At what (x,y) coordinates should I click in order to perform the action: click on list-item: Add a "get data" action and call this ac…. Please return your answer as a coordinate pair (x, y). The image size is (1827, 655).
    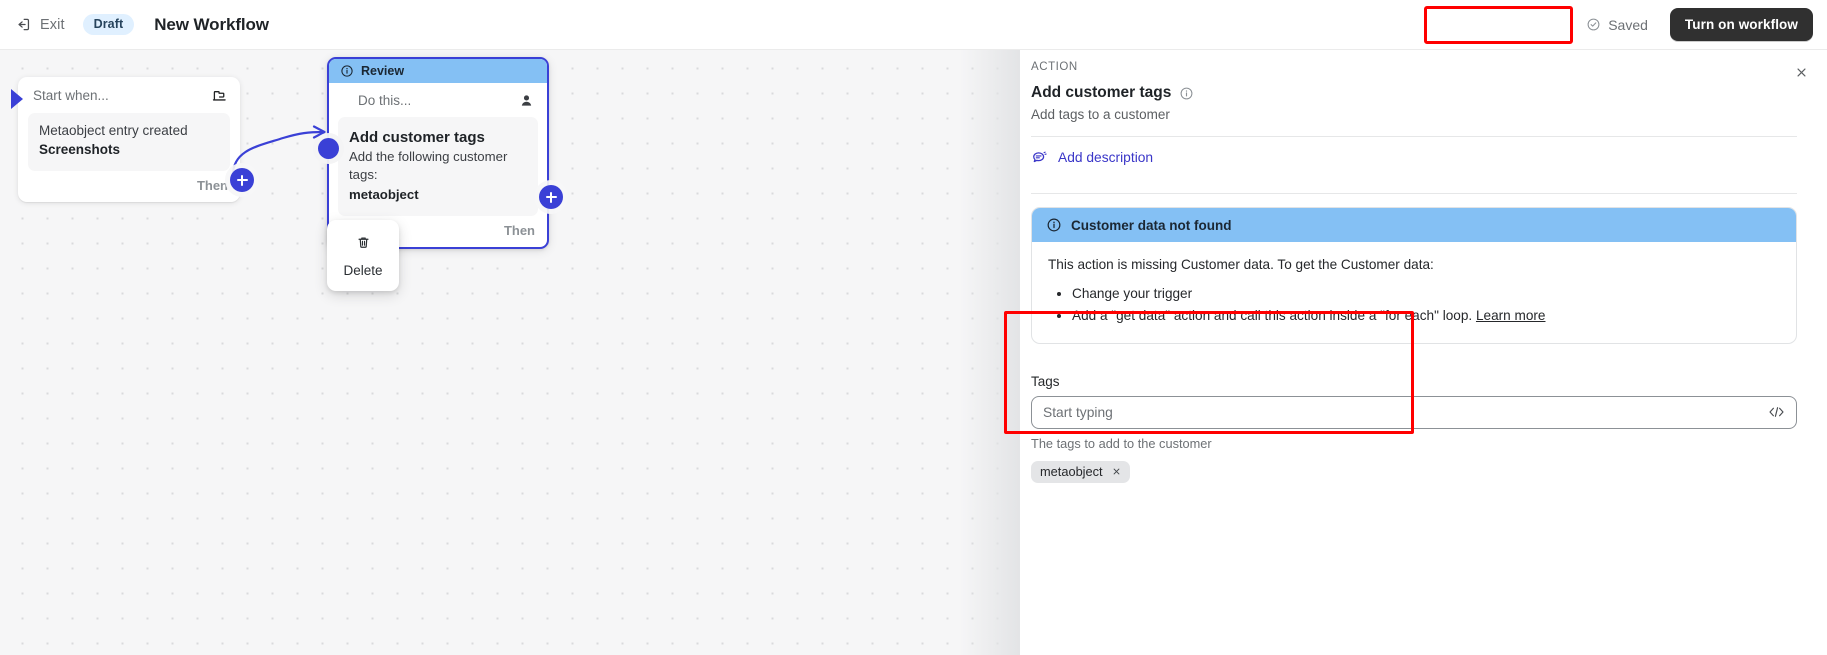
    Looking at the image, I should click on (1426, 316).